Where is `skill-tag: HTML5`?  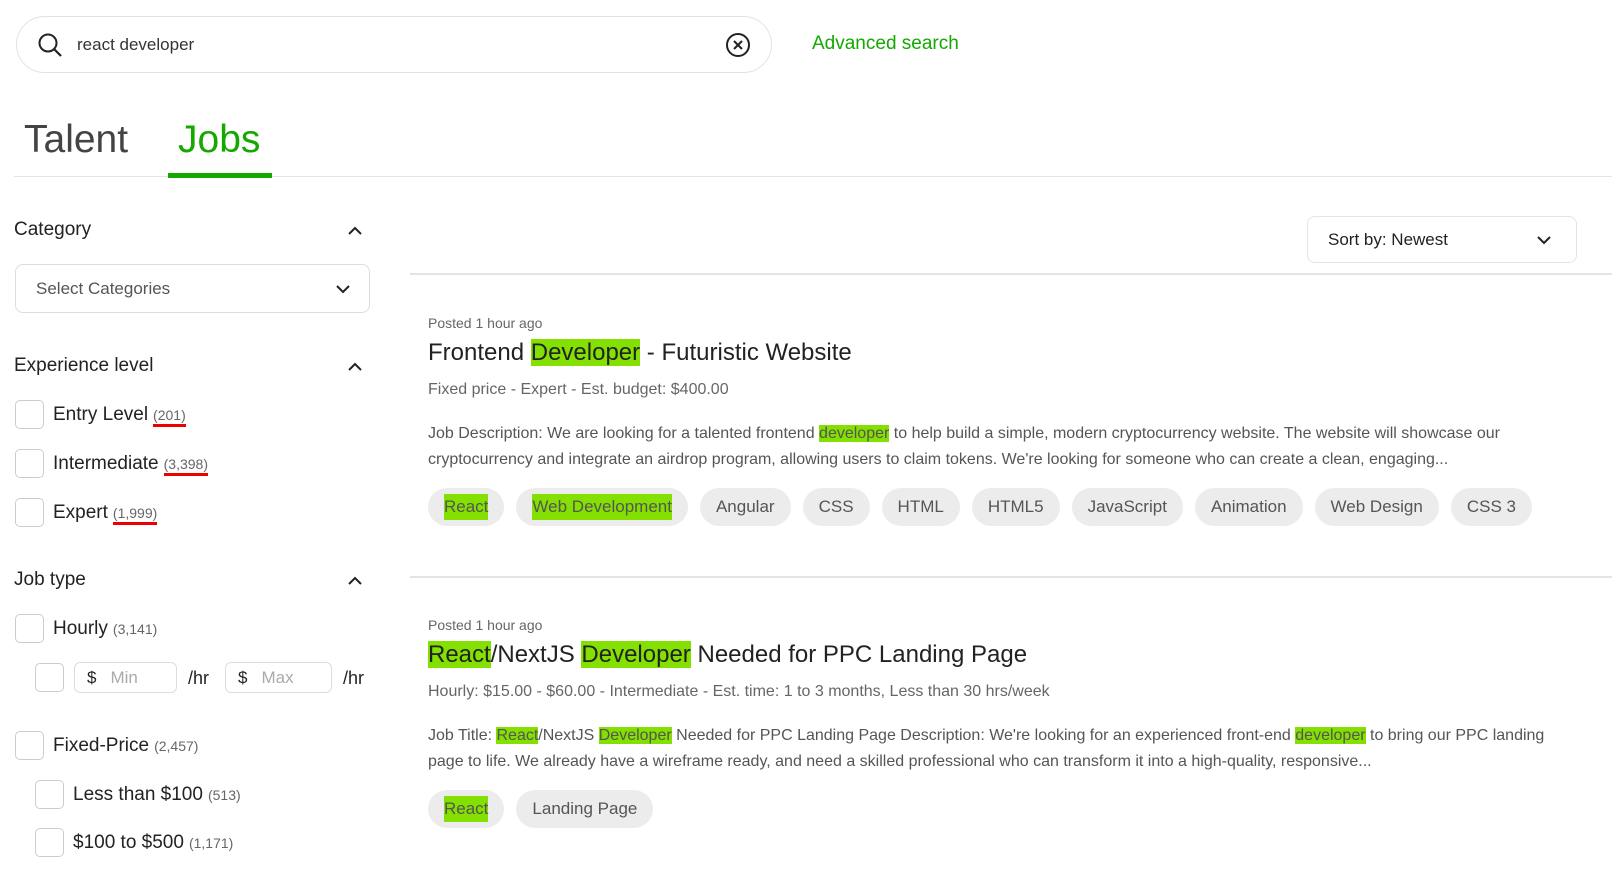
skill-tag: HTML5 is located at coordinates (1015, 507).